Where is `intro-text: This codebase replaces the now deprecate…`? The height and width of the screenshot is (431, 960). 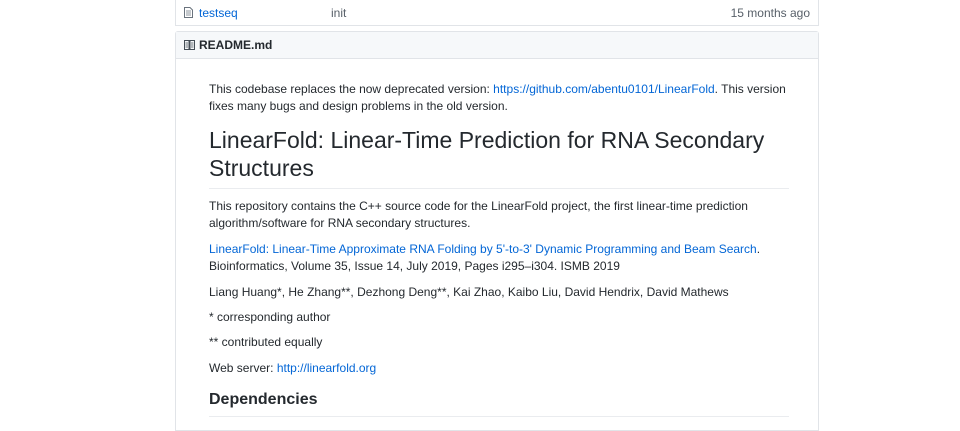
intro-text: This codebase replaces the now deprecate… is located at coordinates (351, 89).